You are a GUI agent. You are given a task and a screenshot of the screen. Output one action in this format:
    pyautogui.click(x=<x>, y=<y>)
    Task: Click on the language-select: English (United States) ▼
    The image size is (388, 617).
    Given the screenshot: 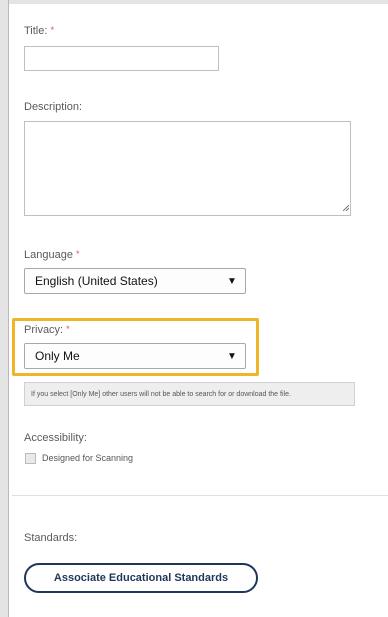 What is the action you would take?
    pyautogui.click(x=135, y=281)
    